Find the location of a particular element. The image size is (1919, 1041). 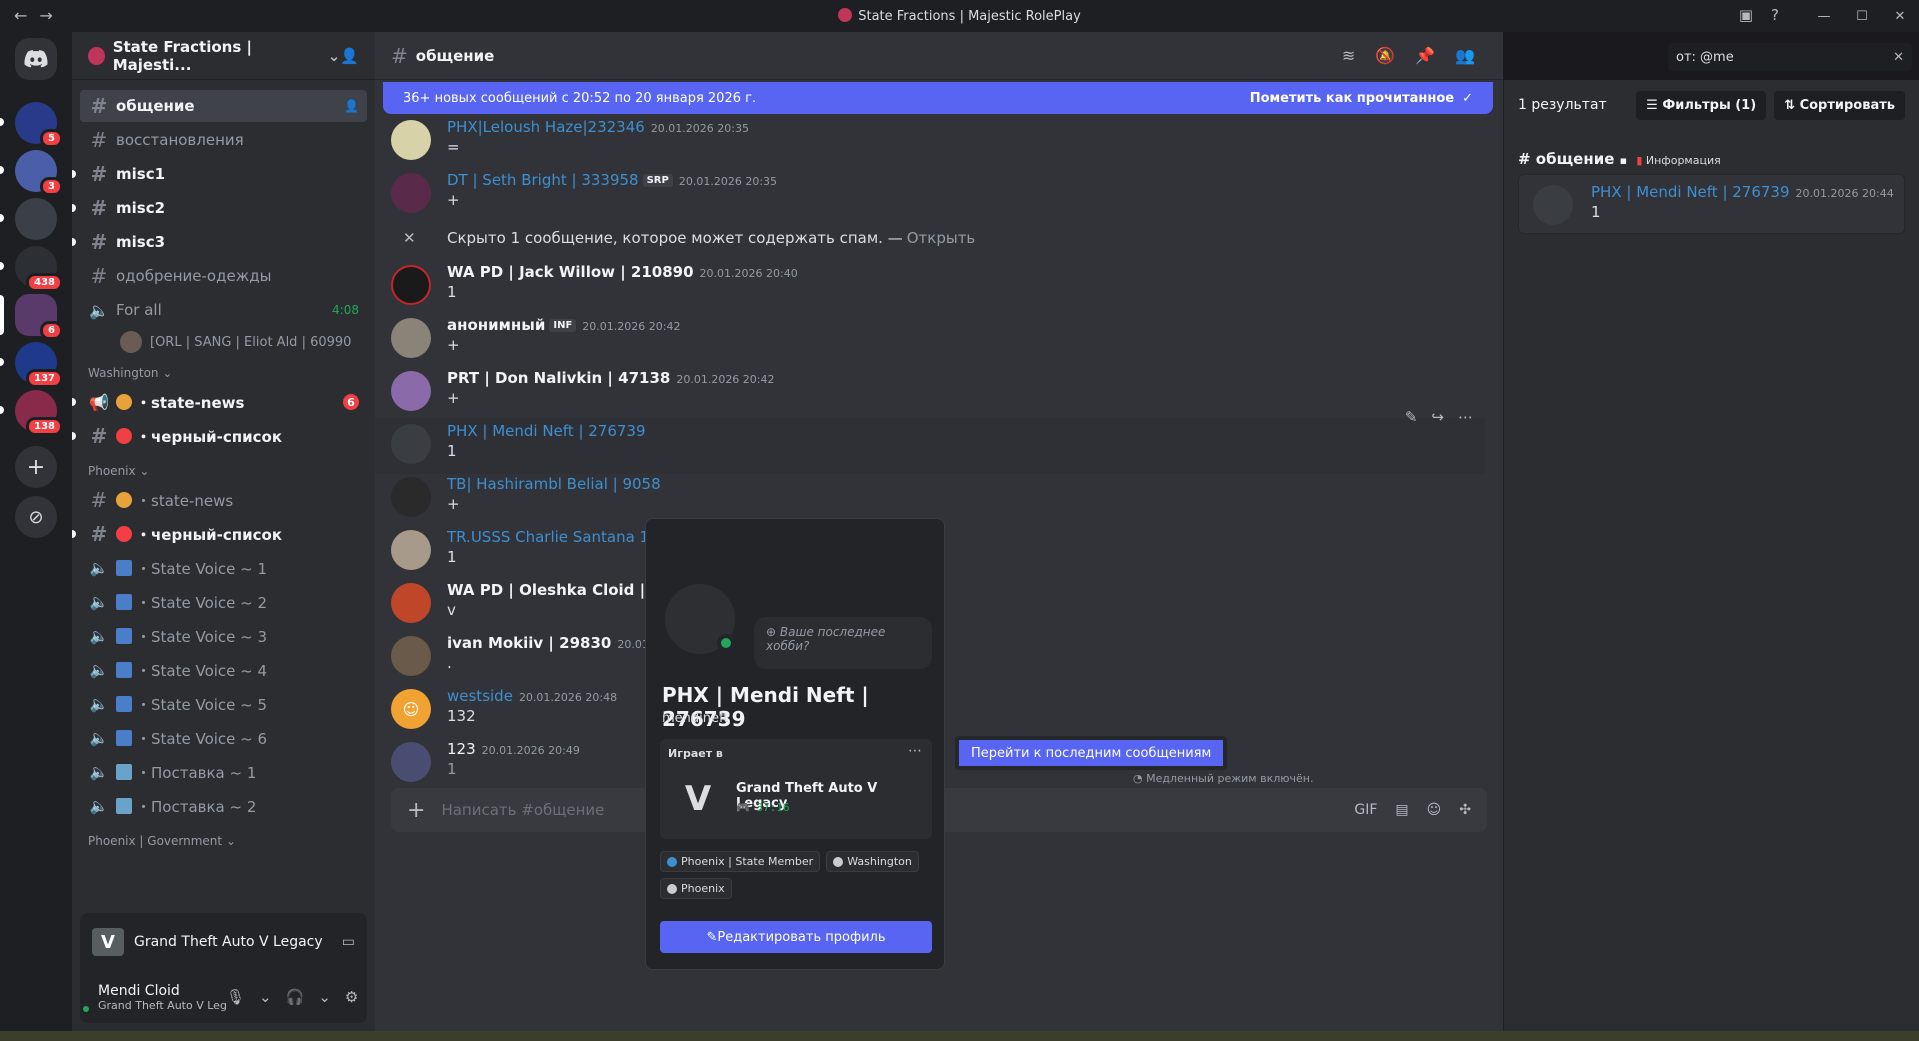

channel-item: # misc3 is located at coordinates (219, 242).